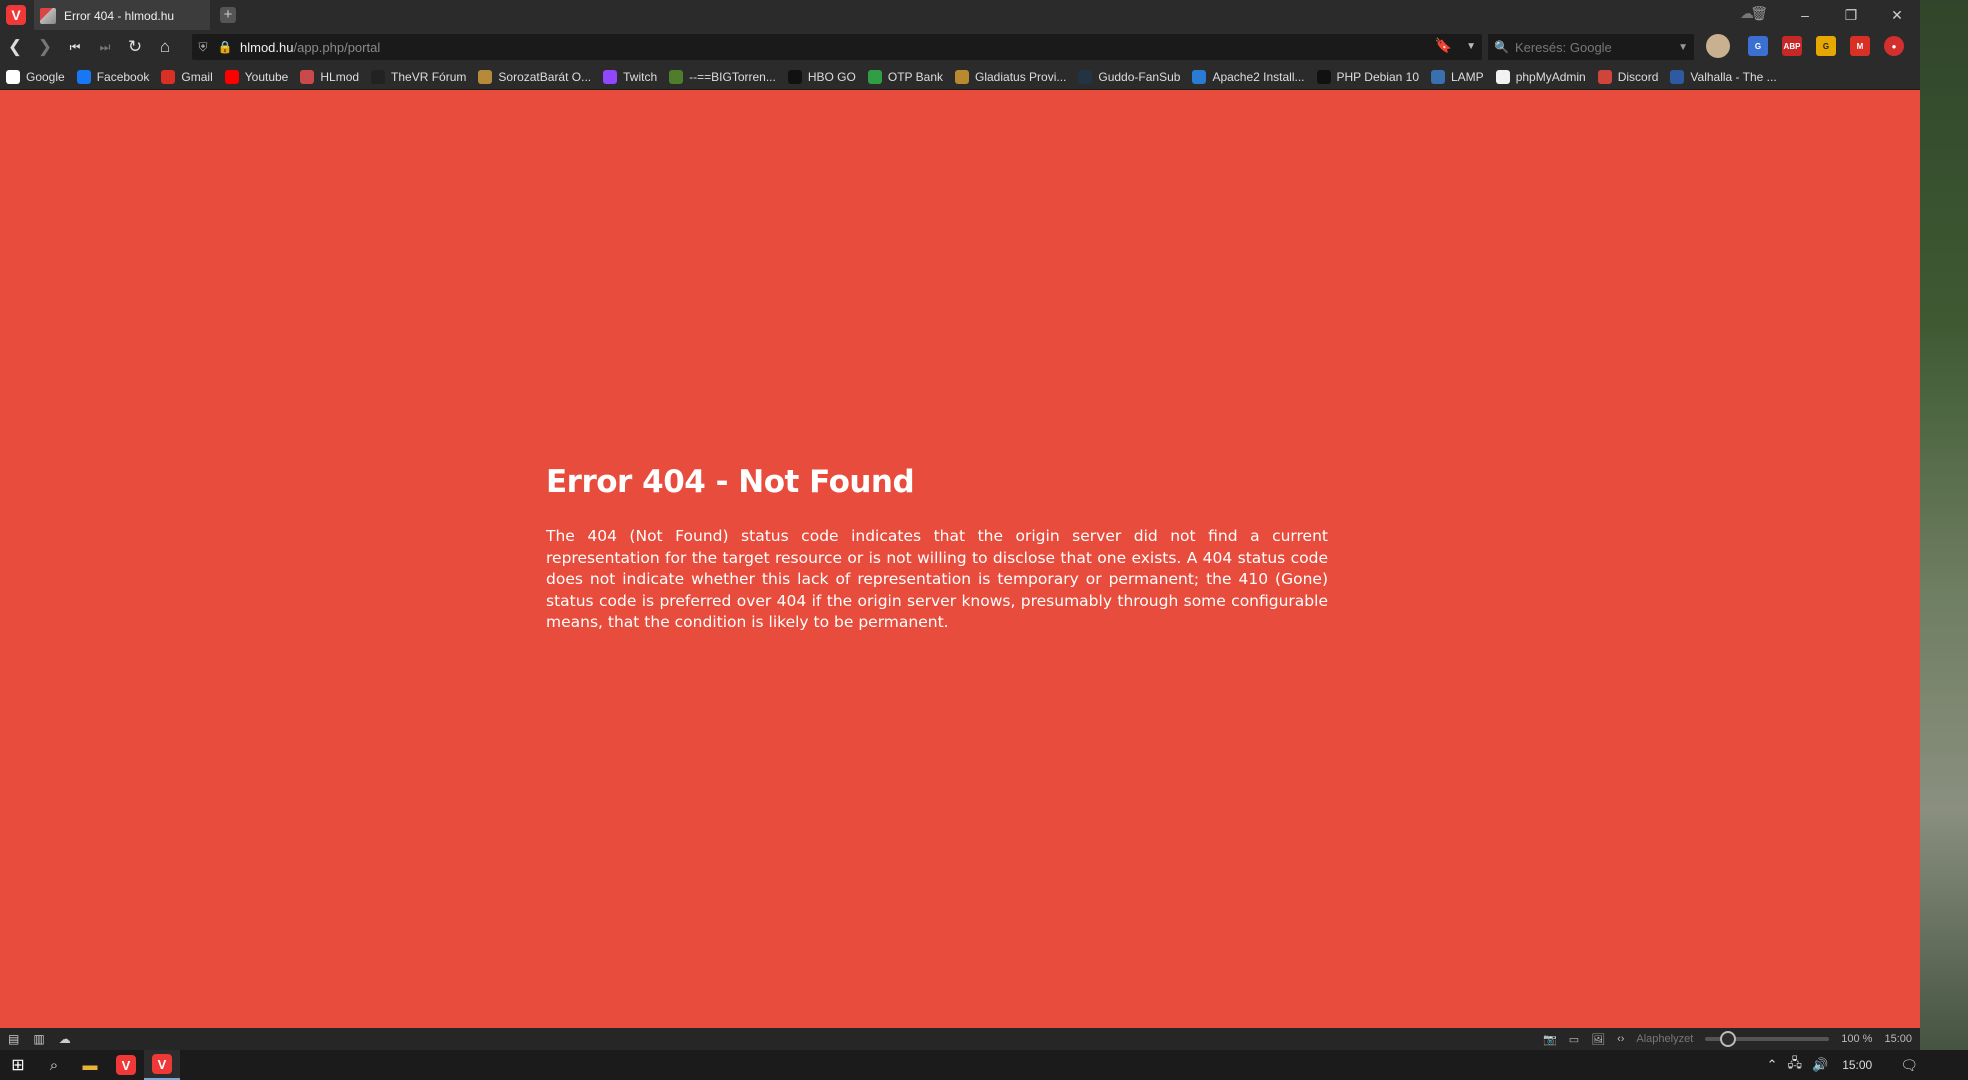  Describe the element at coordinates (126, 1065) in the screenshot. I see `vivaldi-taskbar-icon: V` at that location.